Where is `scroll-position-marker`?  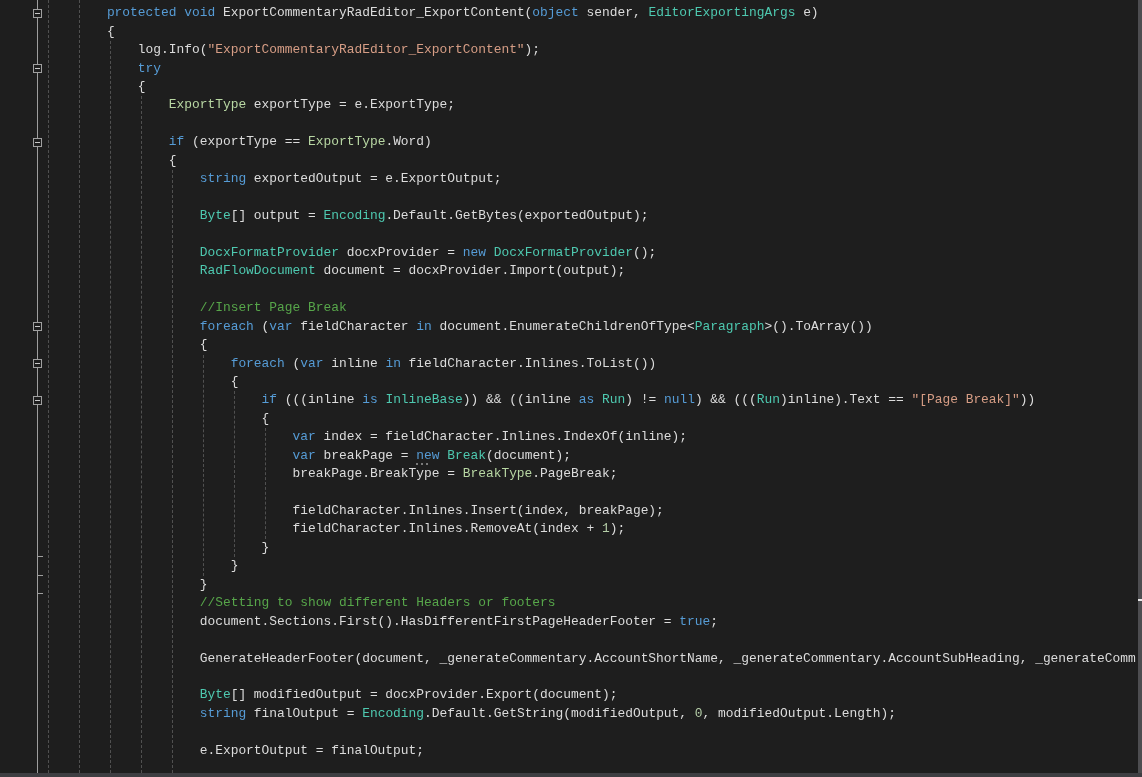
scroll-position-marker is located at coordinates (1140, 600).